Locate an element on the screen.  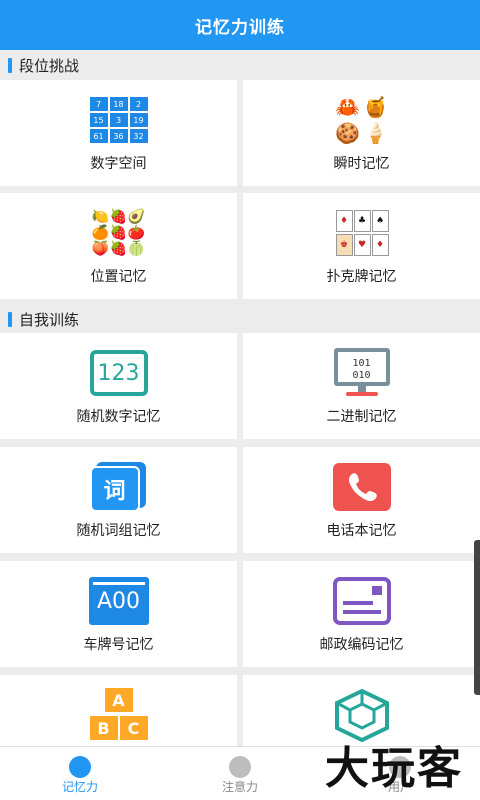
app-header: 记忆力训练 is located at coordinates (240, 25).